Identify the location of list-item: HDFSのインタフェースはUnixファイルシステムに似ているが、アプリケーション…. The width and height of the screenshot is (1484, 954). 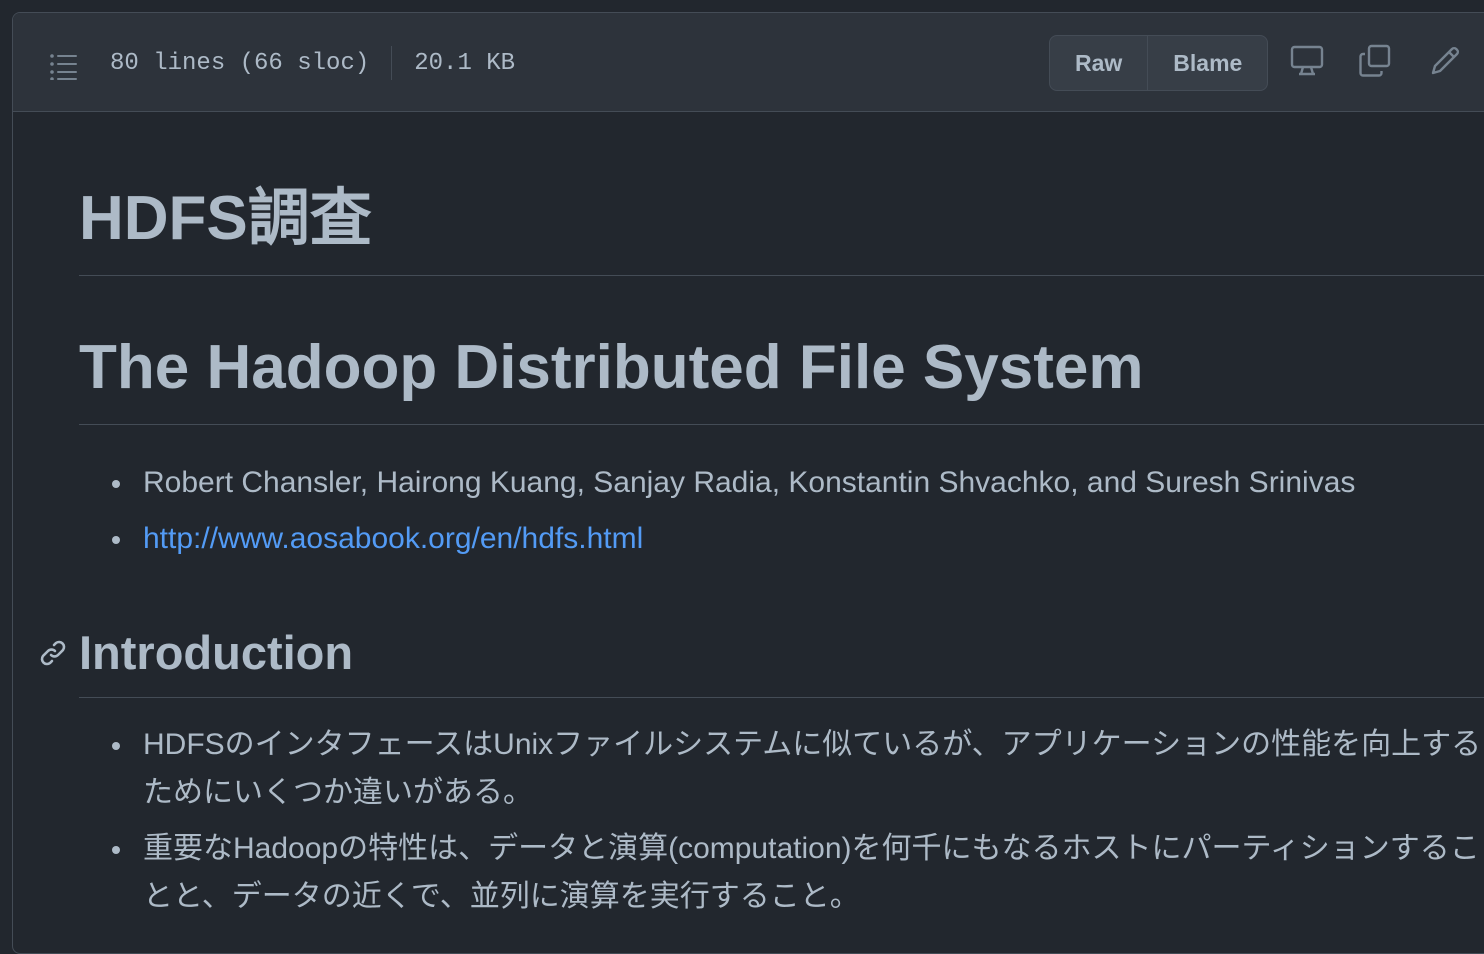
(795, 769).